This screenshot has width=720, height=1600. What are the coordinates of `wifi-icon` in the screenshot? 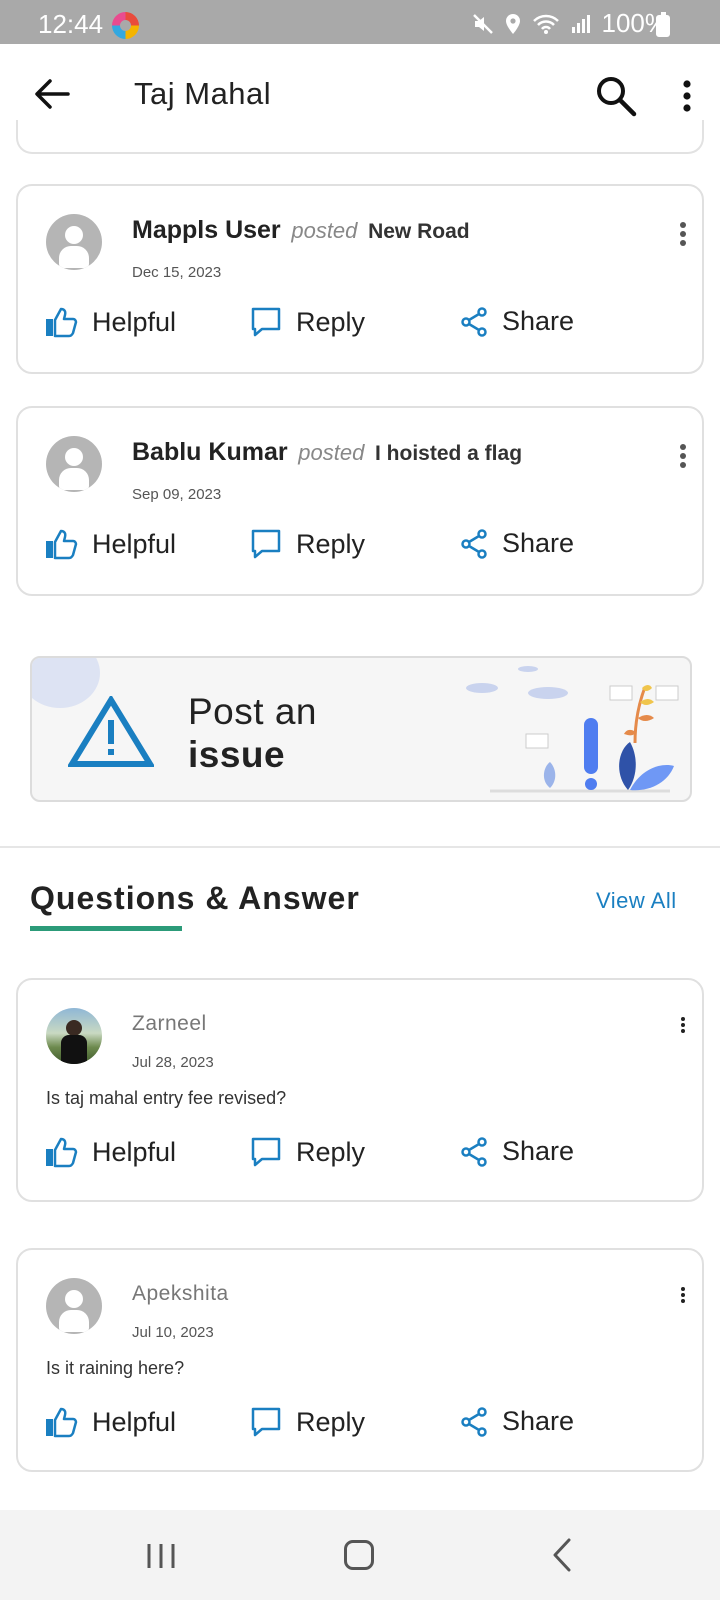 It's located at (545, 24).